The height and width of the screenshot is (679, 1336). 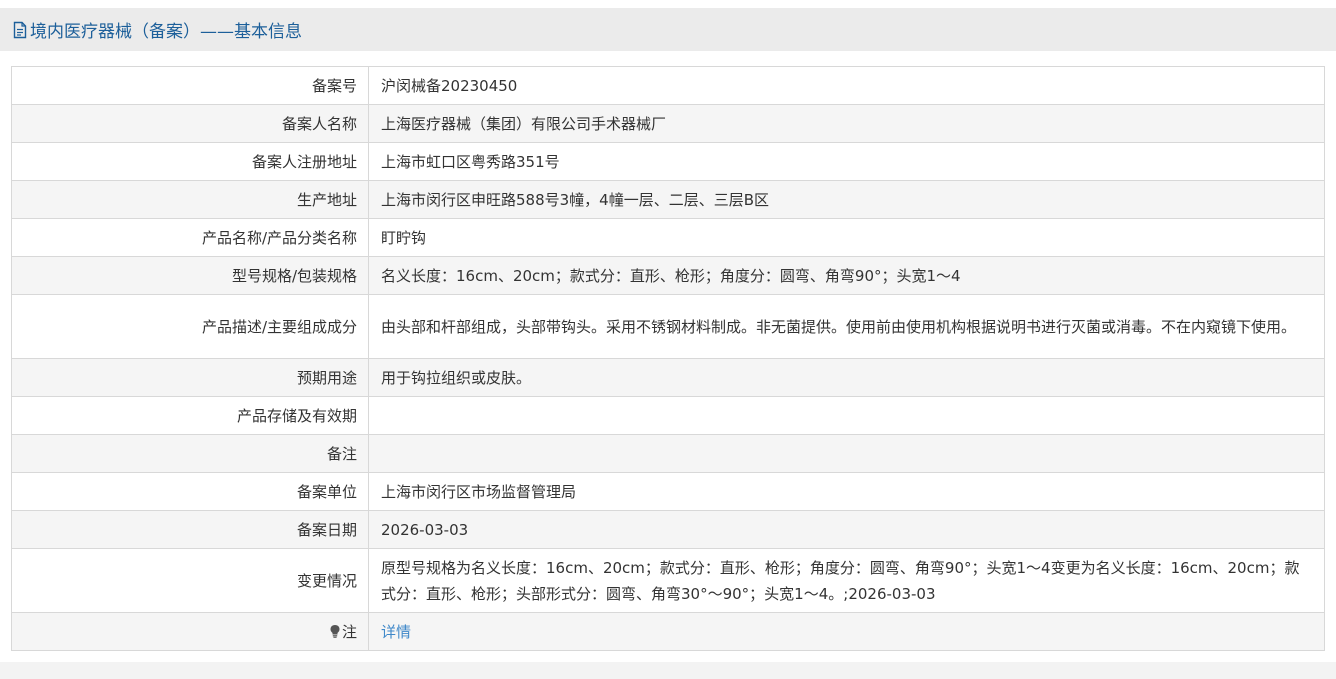 What do you see at coordinates (396, 632) in the screenshot?
I see `details-link: 详情` at bounding box center [396, 632].